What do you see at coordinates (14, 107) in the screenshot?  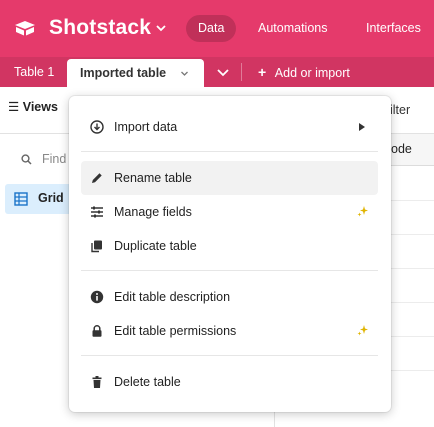 I see `hamburger-icon: ☰` at bounding box center [14, 107].